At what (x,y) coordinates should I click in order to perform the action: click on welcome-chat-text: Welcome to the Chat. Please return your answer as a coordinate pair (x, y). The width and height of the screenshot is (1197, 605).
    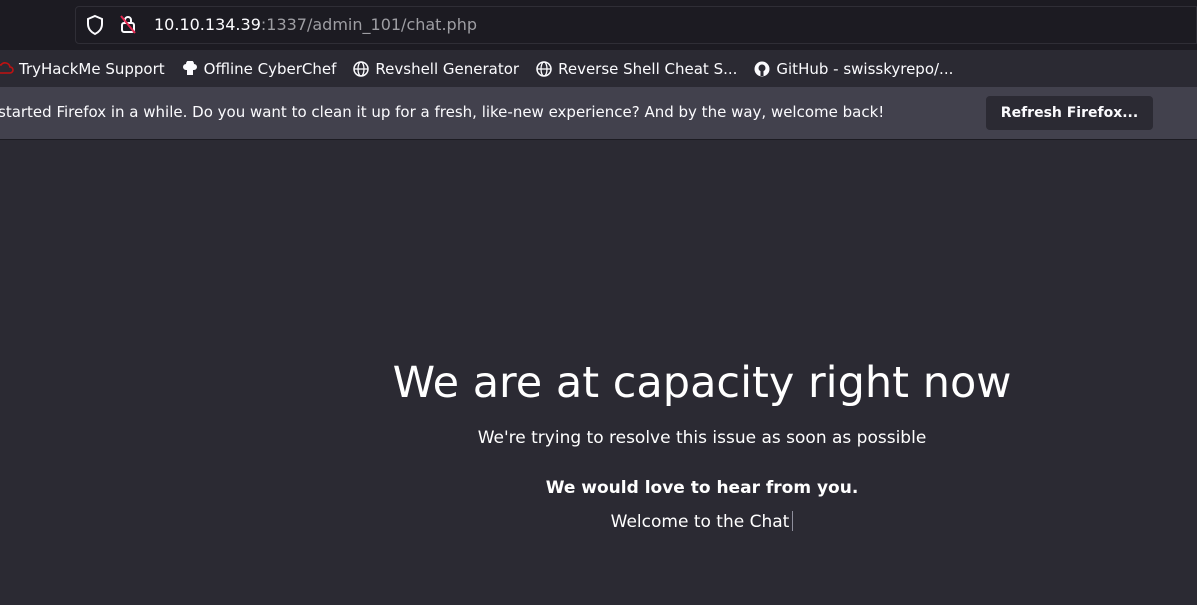
    Looking at the image, I should click on (700, 522).